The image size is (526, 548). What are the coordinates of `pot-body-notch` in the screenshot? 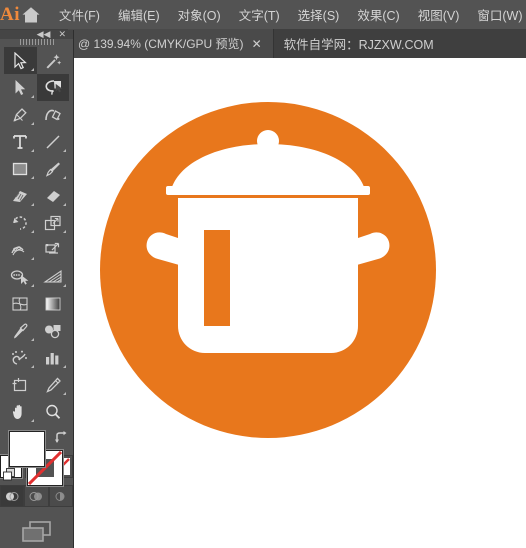 It's located at (217, 278).